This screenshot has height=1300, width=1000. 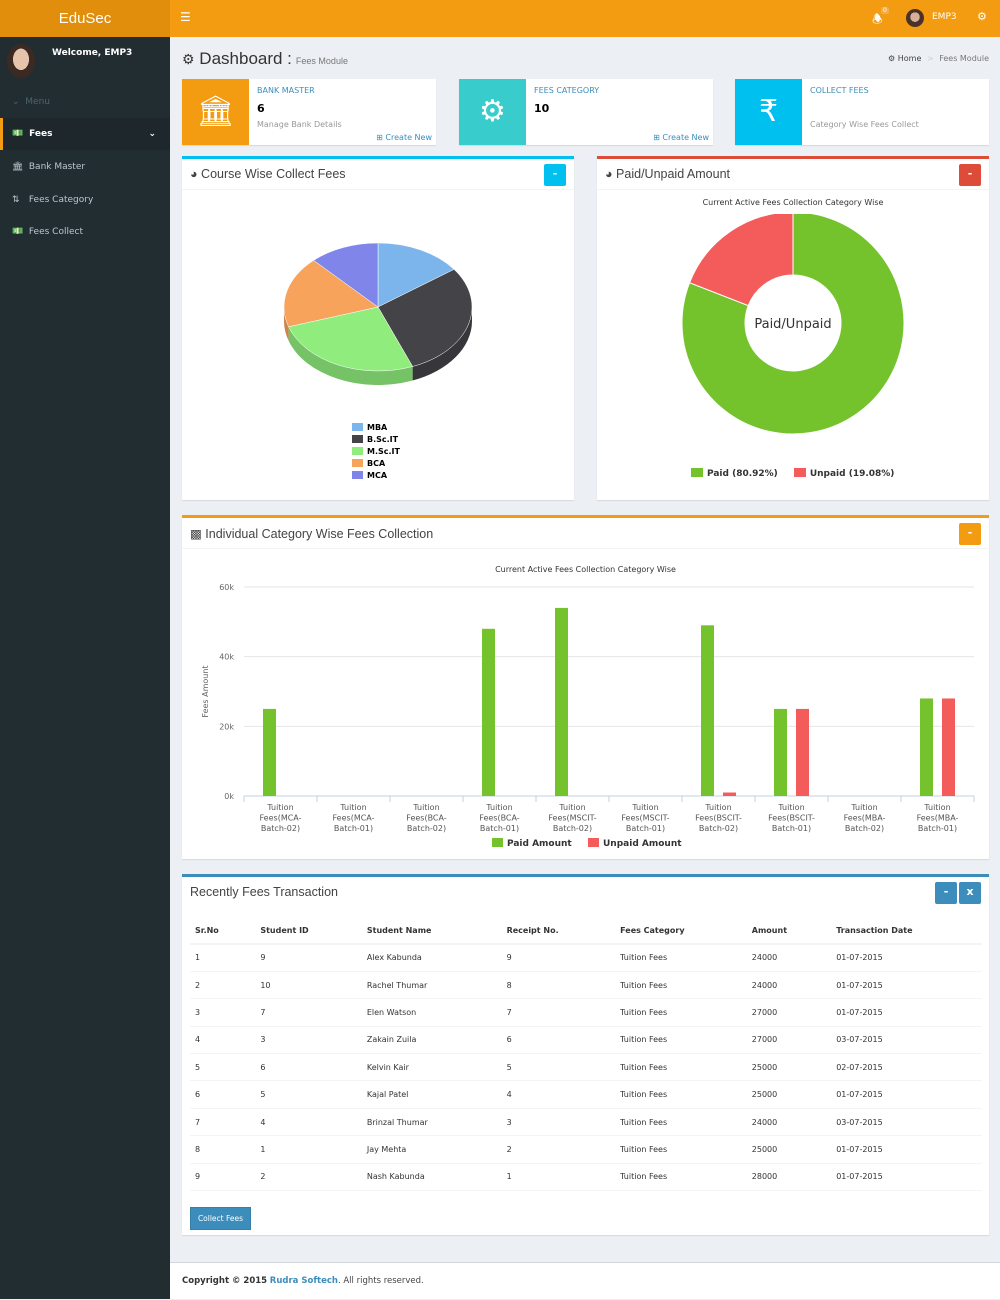 I want to click on column-header: Fees Category, so click(x=681, y=931).